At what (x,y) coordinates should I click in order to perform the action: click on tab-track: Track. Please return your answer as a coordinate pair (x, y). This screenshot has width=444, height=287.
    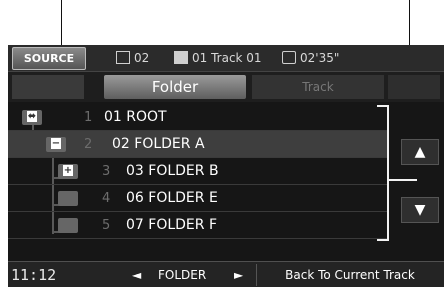
    Looking at the image, I should click on (318, 87).